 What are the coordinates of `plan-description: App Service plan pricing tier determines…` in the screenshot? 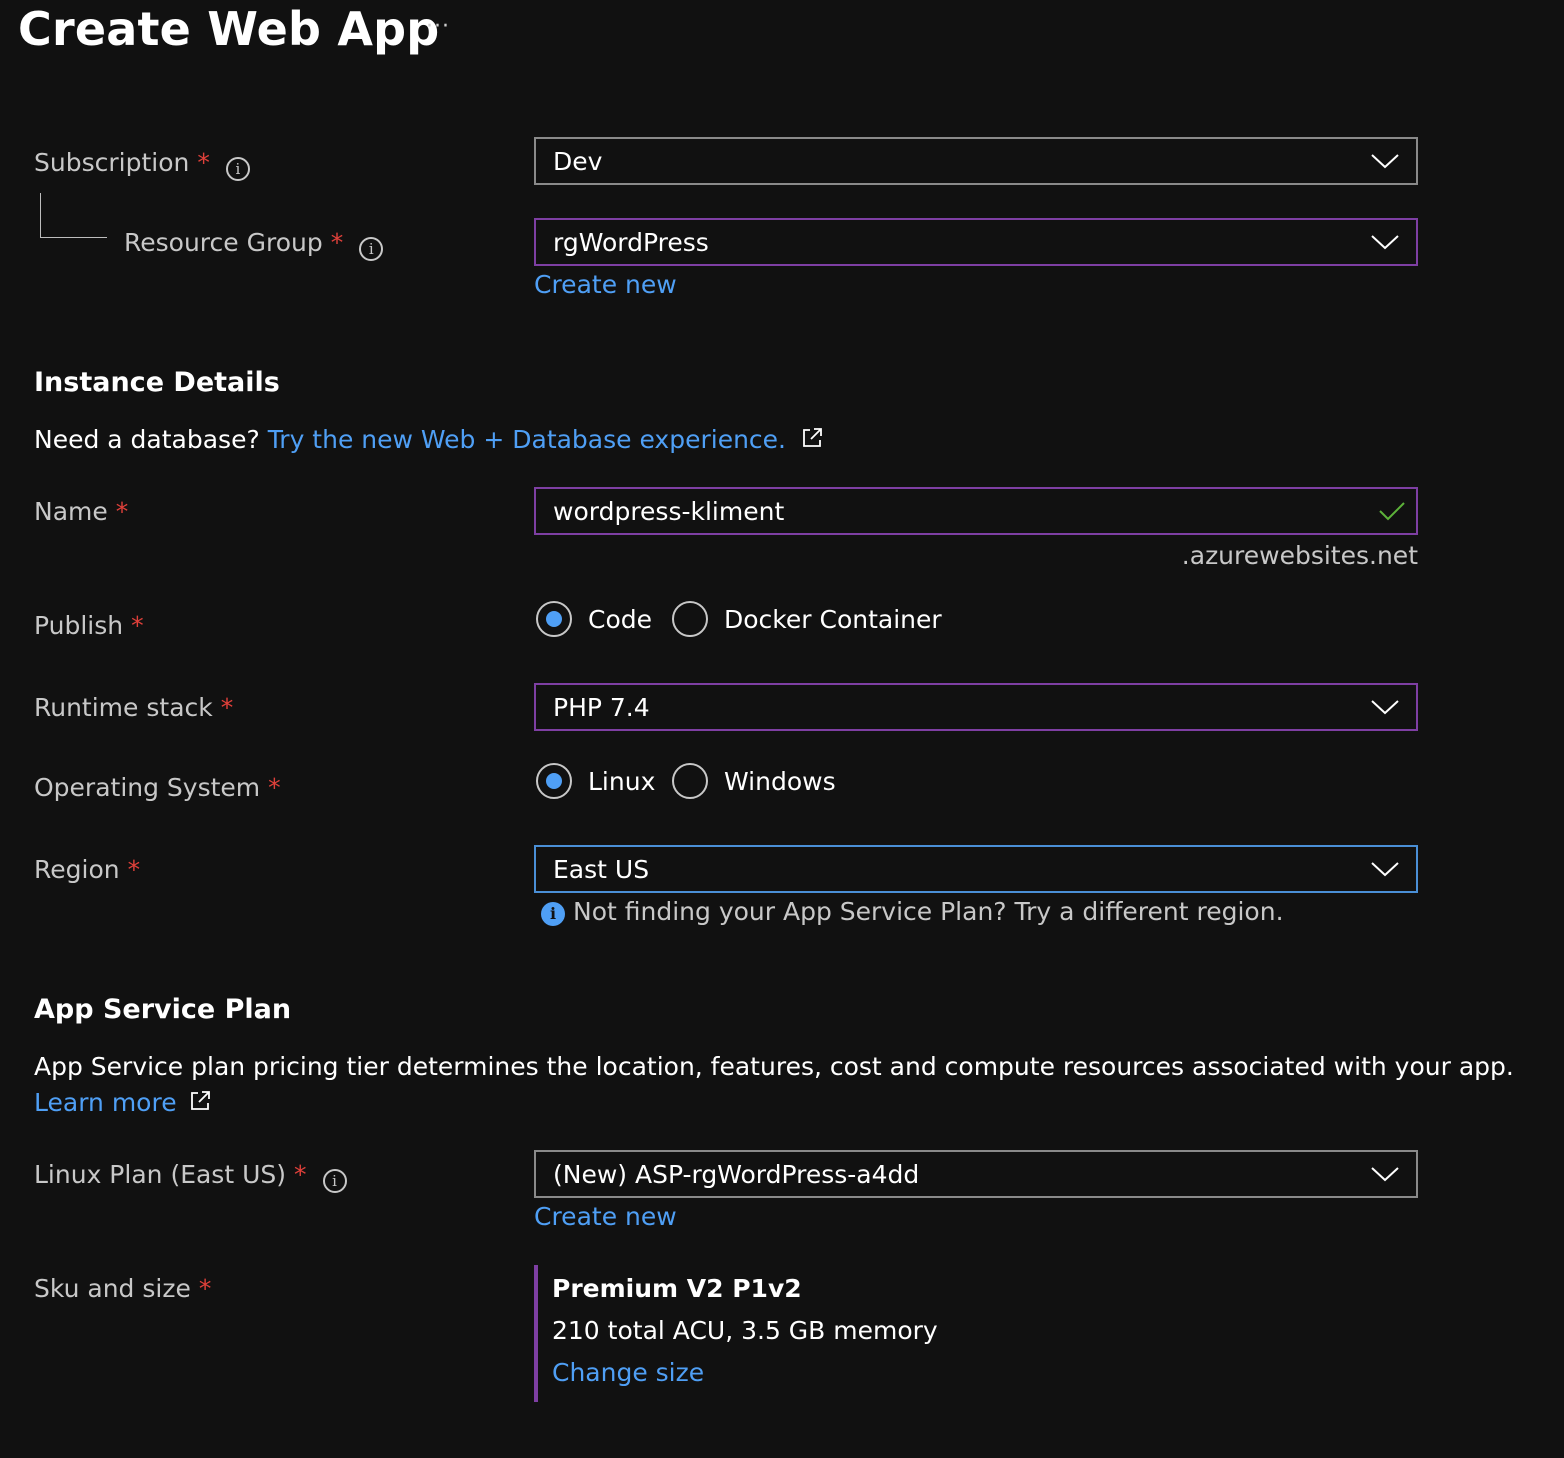 It's located at (774, 1066).